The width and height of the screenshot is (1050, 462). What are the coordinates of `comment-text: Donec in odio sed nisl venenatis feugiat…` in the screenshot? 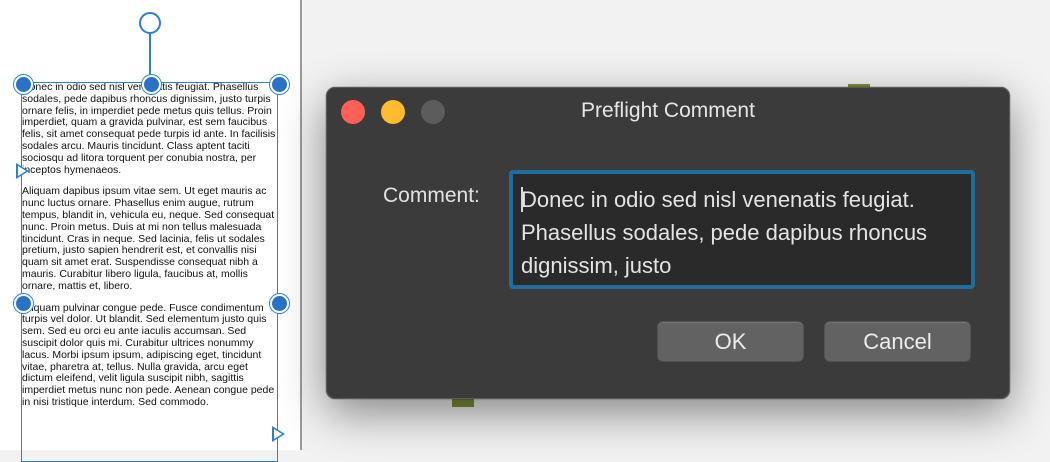 It's located at (724, 232).